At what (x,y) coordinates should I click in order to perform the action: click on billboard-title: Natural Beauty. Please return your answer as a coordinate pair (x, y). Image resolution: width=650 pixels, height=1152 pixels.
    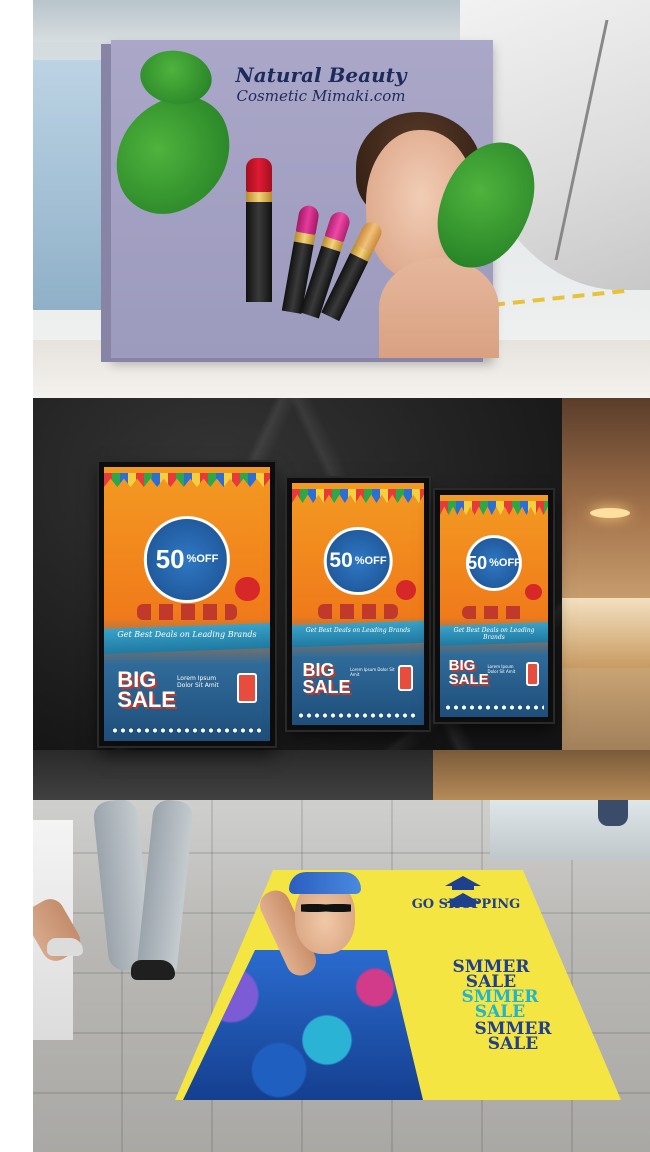
    Looking at the image, I should click on (321, 75).